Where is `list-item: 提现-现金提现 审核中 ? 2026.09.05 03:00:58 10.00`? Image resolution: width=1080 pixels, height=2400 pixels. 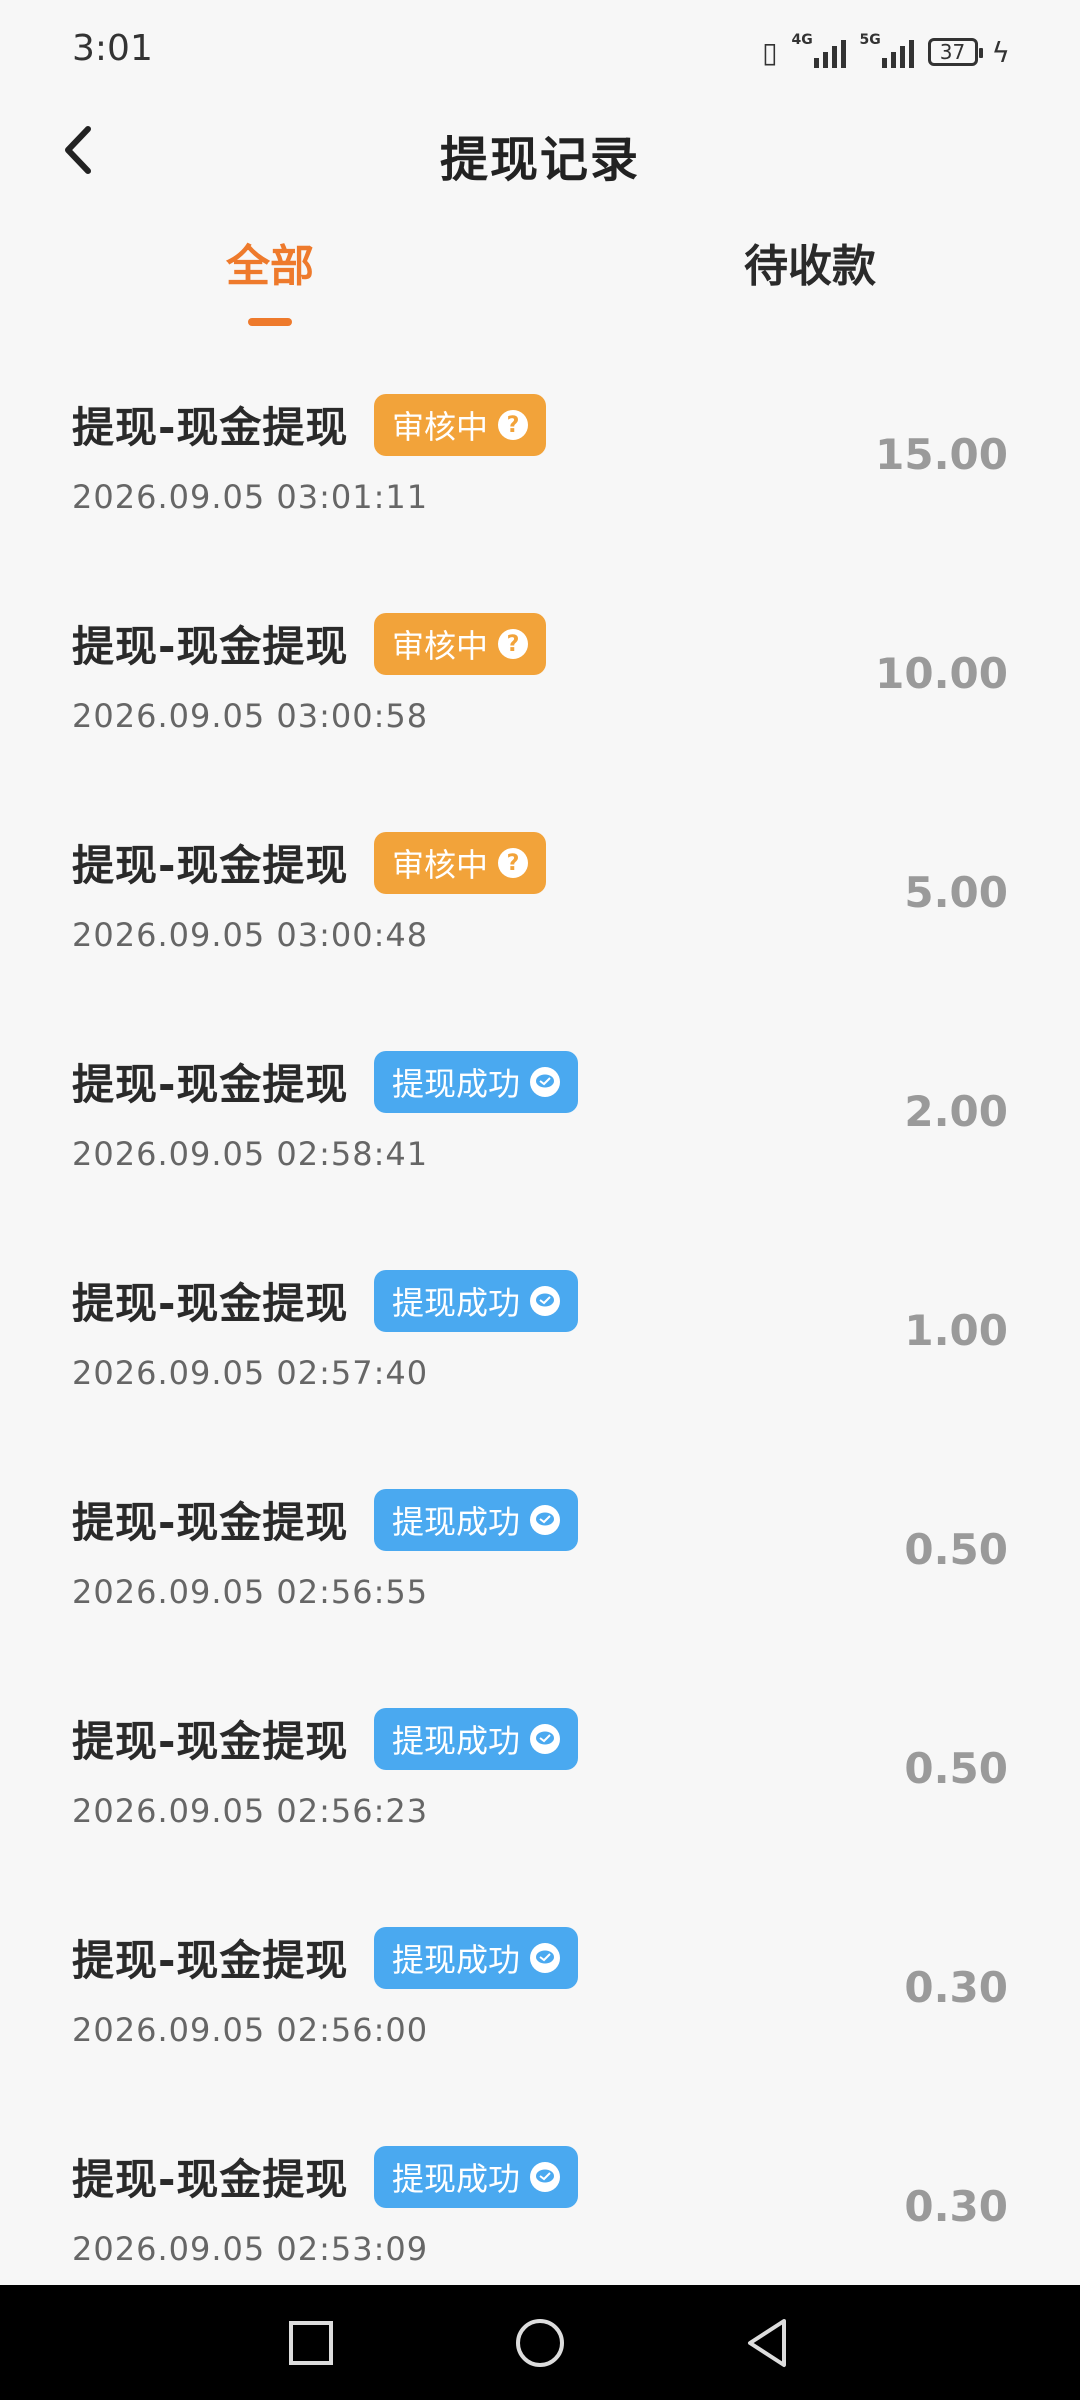 list-item: 提现-现金提现 审核中 ? 2026.09.05 03:00:58 10.00 is located at coordinates (540, 708).